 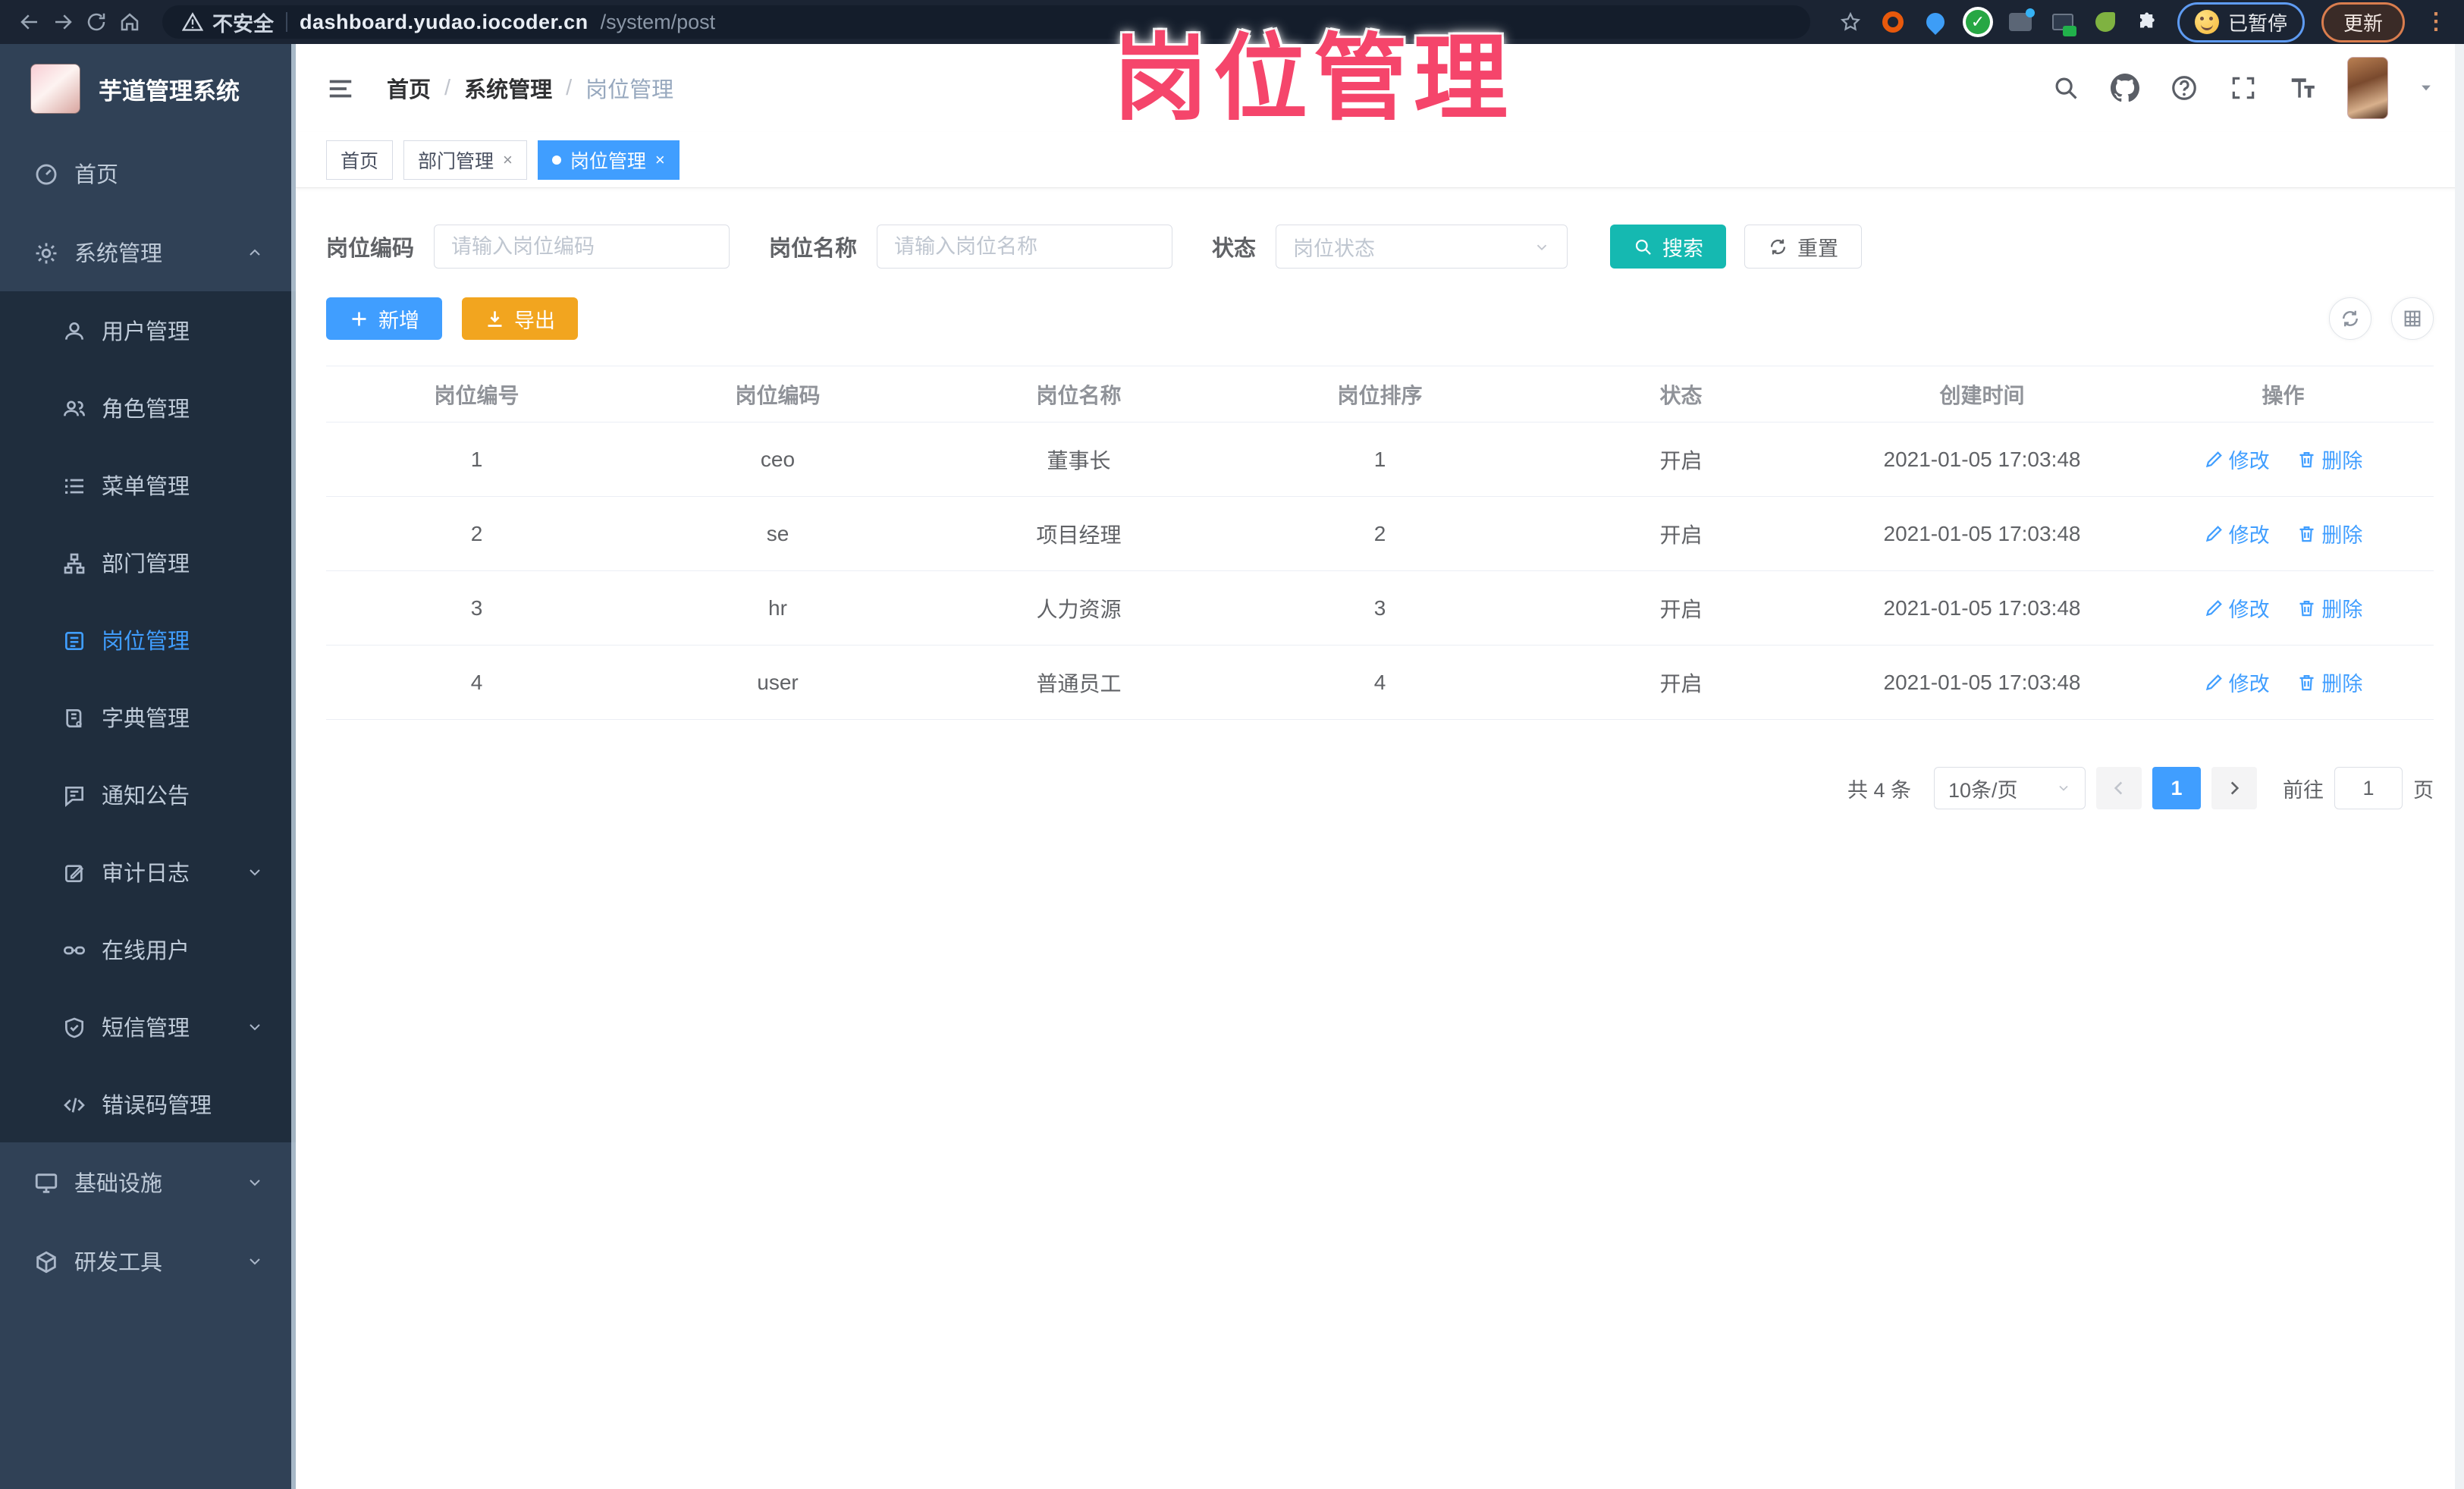 I want to click on add-button-label: 新增, so click(x=399, y=320).